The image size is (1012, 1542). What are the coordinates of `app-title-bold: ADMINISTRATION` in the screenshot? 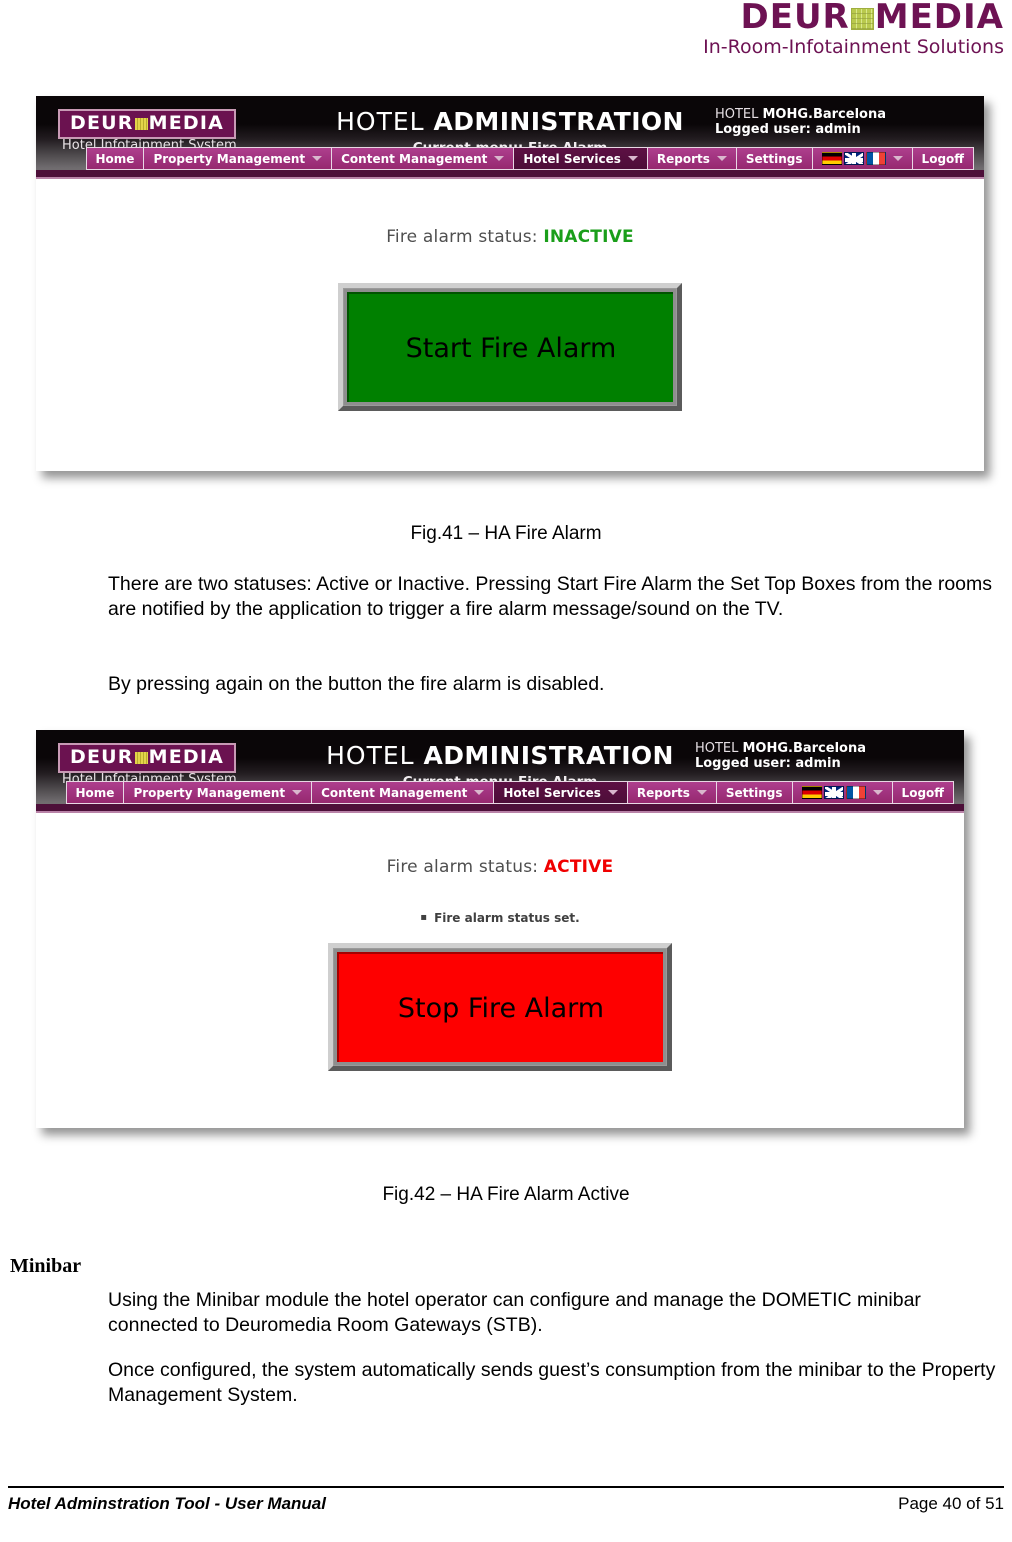 It's located at (558, 121).